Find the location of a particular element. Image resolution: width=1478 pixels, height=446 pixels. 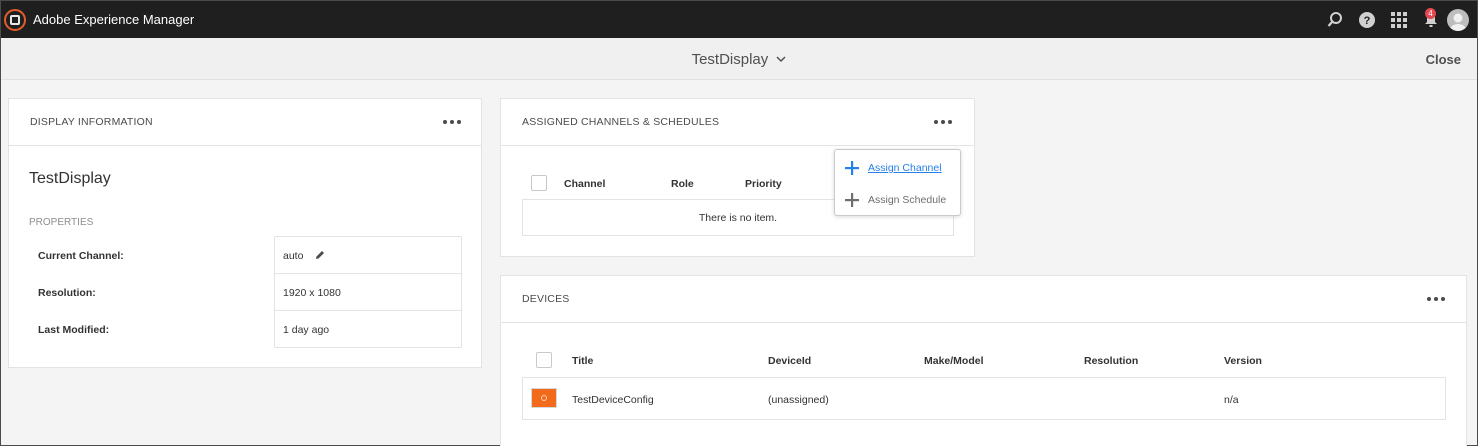

last-modified-value: 1 day ago is located at coordinates (306, 330).